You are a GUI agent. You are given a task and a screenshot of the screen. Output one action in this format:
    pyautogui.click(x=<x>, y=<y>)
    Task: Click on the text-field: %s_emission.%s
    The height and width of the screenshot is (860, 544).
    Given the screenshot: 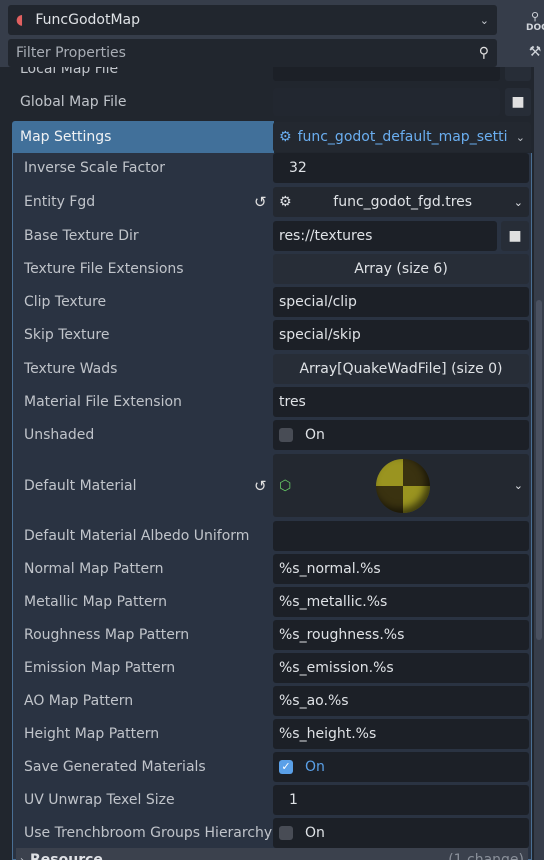 What is the action you would take?
    pyautogui.click(x=401, y=668)
    